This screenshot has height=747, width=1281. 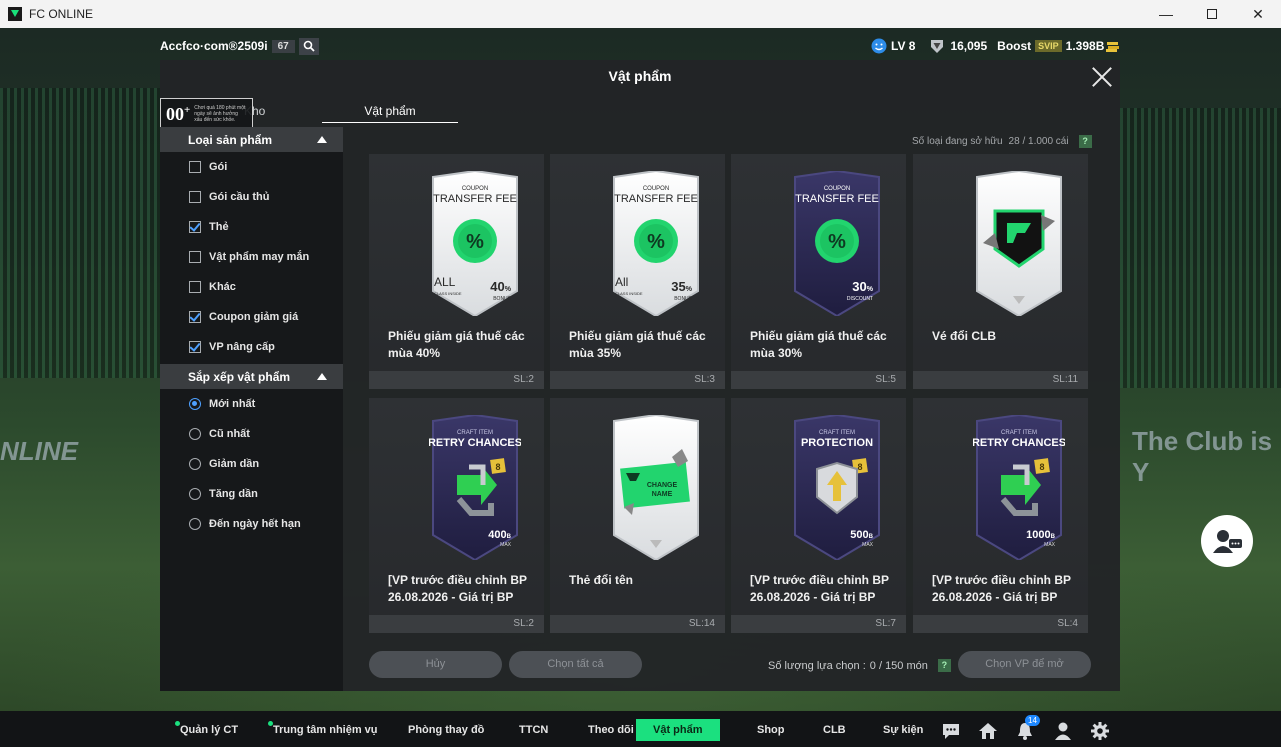 I want to click on notifications-button: 14, so click(x=1027, y=728).